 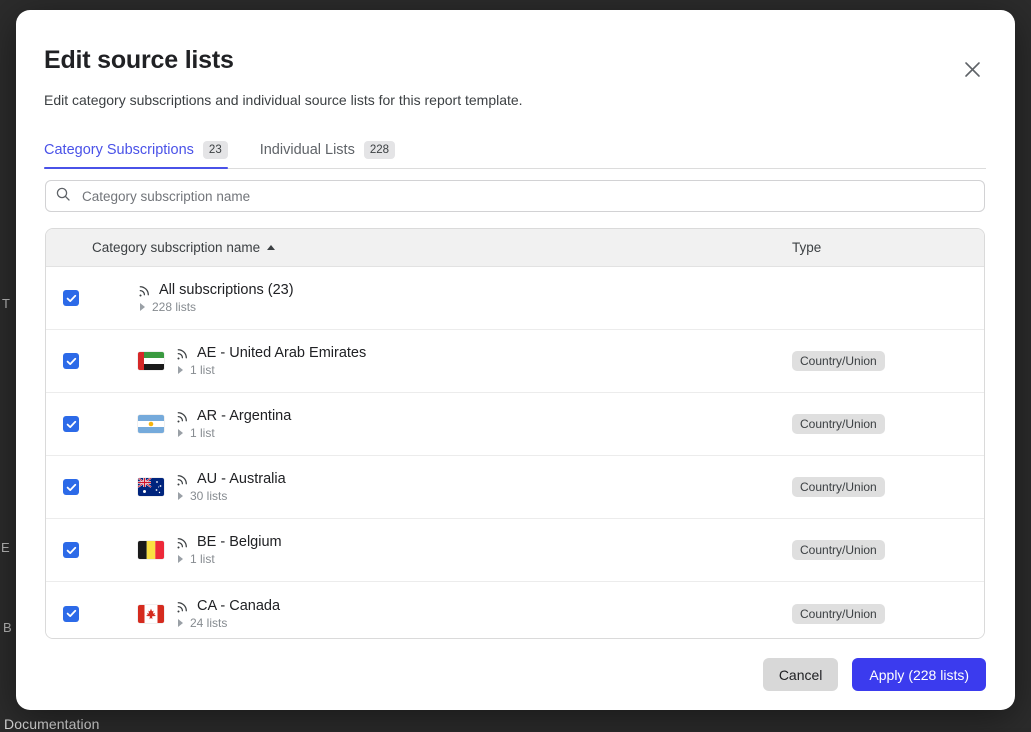 I want to click on tab-category-subscriptions: Category Subscriptions 23, so click(x=141, y=150).